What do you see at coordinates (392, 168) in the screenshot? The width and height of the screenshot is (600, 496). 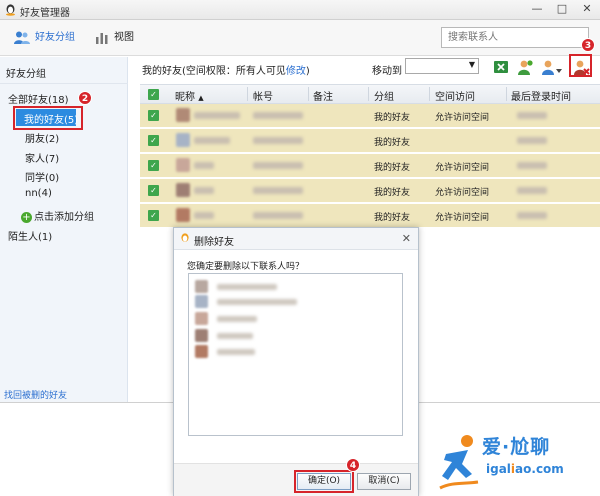 I see `row-group: 我的好友` at bounding box center [392, 168].